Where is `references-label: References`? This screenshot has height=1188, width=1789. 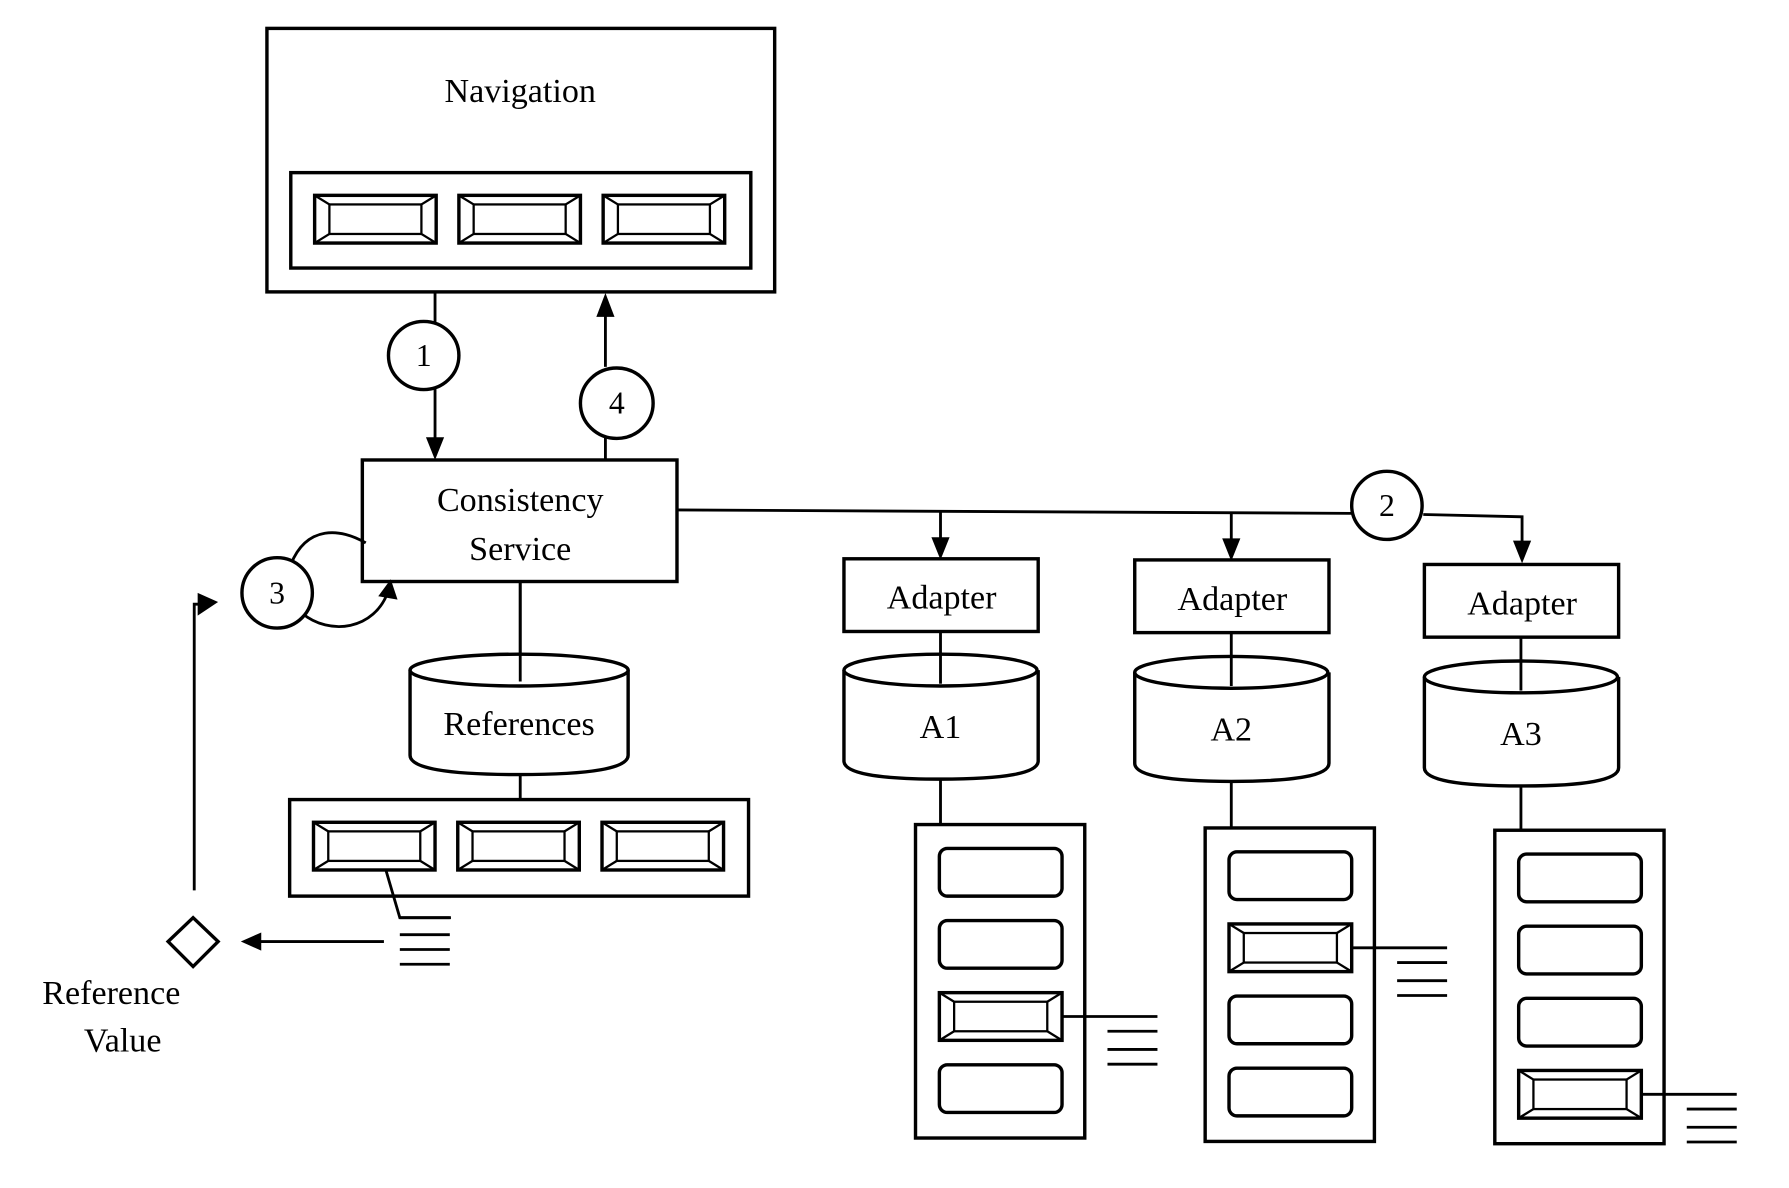
references-label: References is located at coordinates (518, 724).